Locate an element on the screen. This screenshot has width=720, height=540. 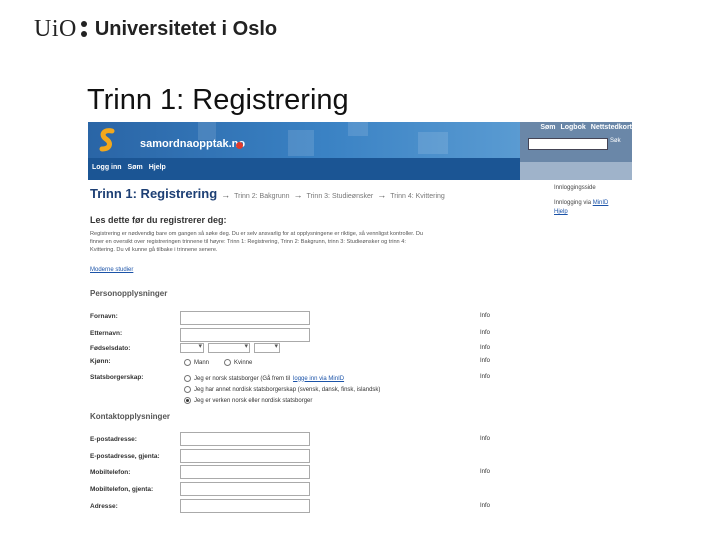
step-active: Trinn 1: Registrering is located at coordinates (154, 193).